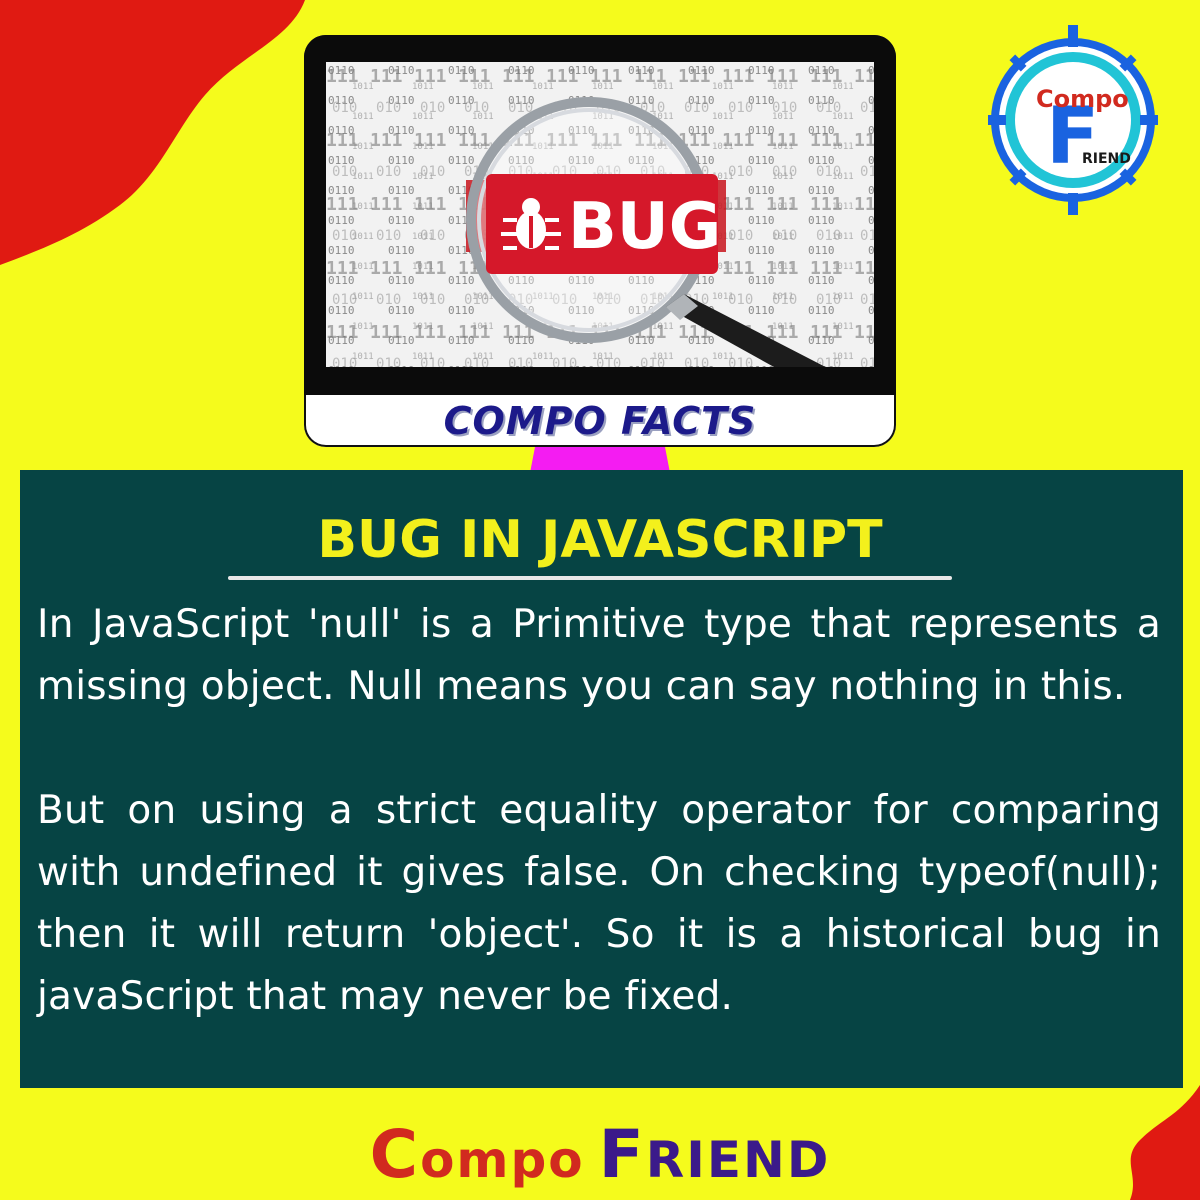 The height and width of the screenshot is (1200, 1200). I want to click on screen-badge-text: BUG, so click(644, 227).